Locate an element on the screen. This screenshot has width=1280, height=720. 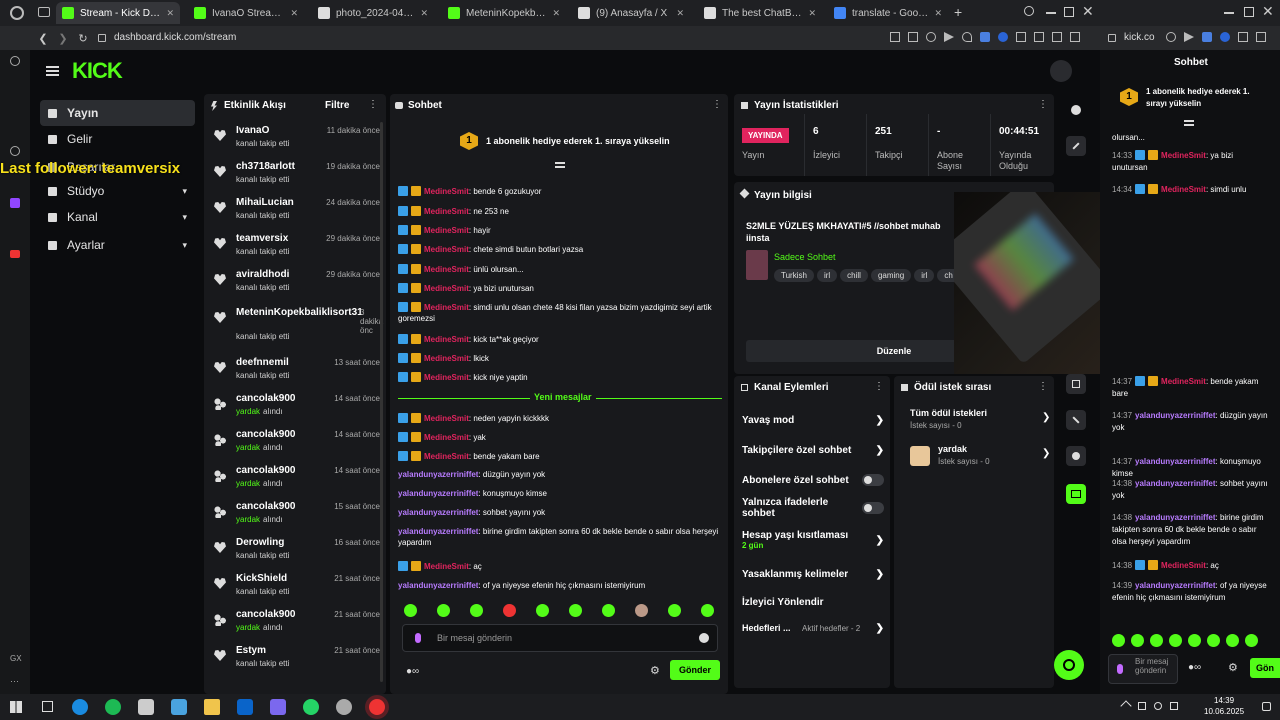
browser-tab: (9) Anasayfa / X ✕ is located at coordinates (631, 13).